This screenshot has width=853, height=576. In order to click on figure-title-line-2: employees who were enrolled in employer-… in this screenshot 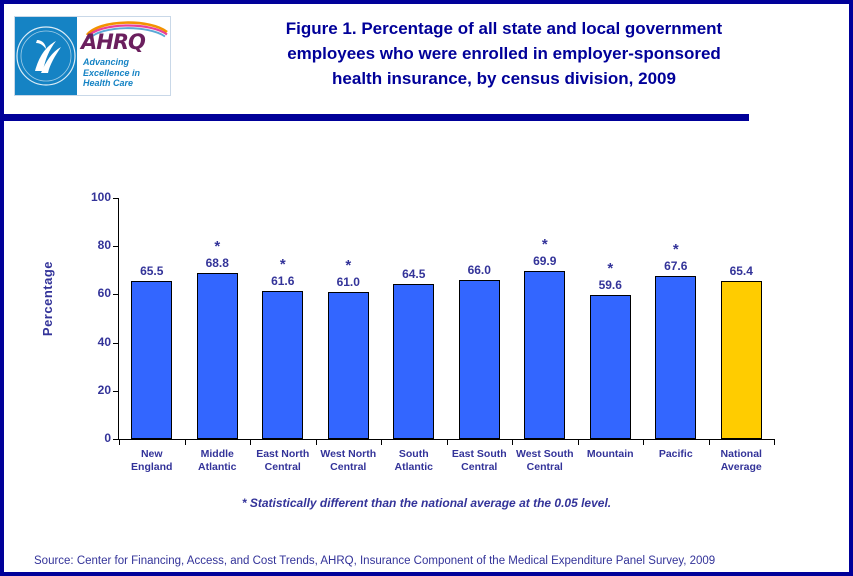, I will do `click(504, 53)`.